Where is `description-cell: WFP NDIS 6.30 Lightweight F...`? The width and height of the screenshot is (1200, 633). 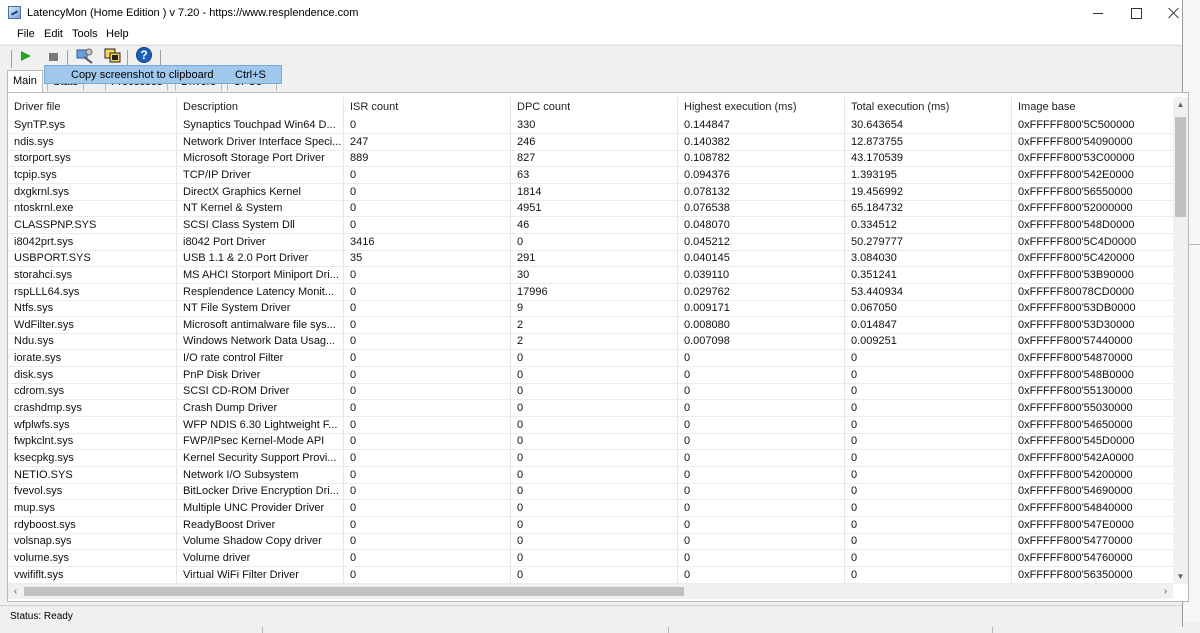 description-cell: WFP NDIS 6.30 Lightweight F... is located at coordinates (260, 425).